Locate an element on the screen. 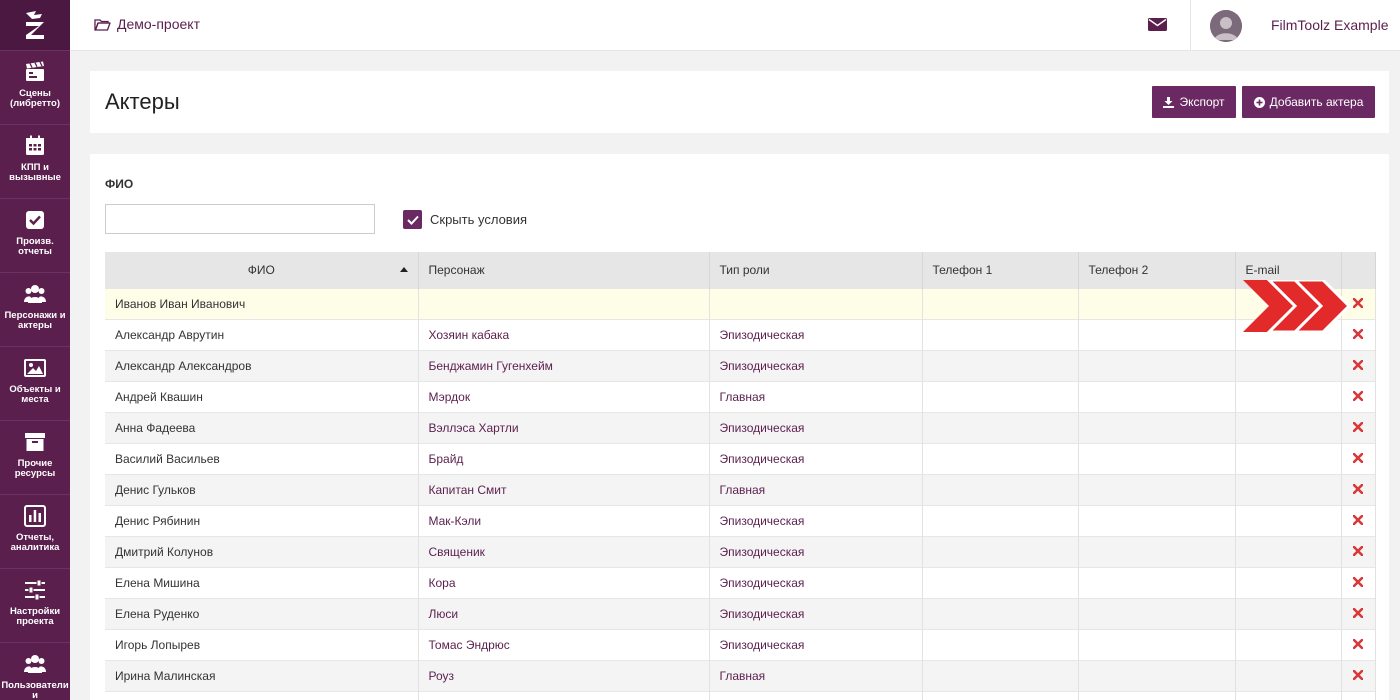 This screenshot has height=700, width=1400. table-row: Василий Васильев Брайд Эпизодическая is located at coordinates (740, 458).